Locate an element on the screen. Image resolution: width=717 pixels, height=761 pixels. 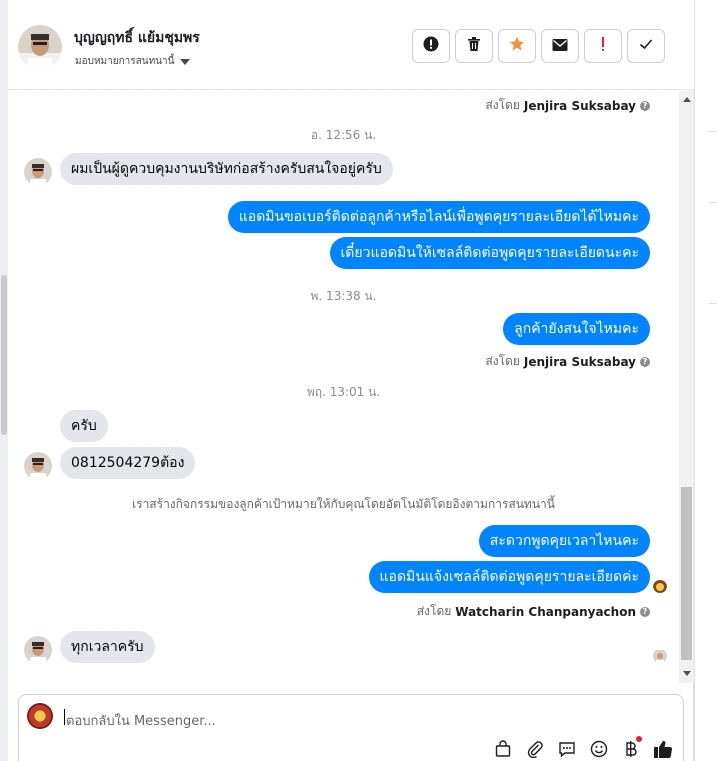
scroll-up-arrow-icon is located at coordinates (687, 99).